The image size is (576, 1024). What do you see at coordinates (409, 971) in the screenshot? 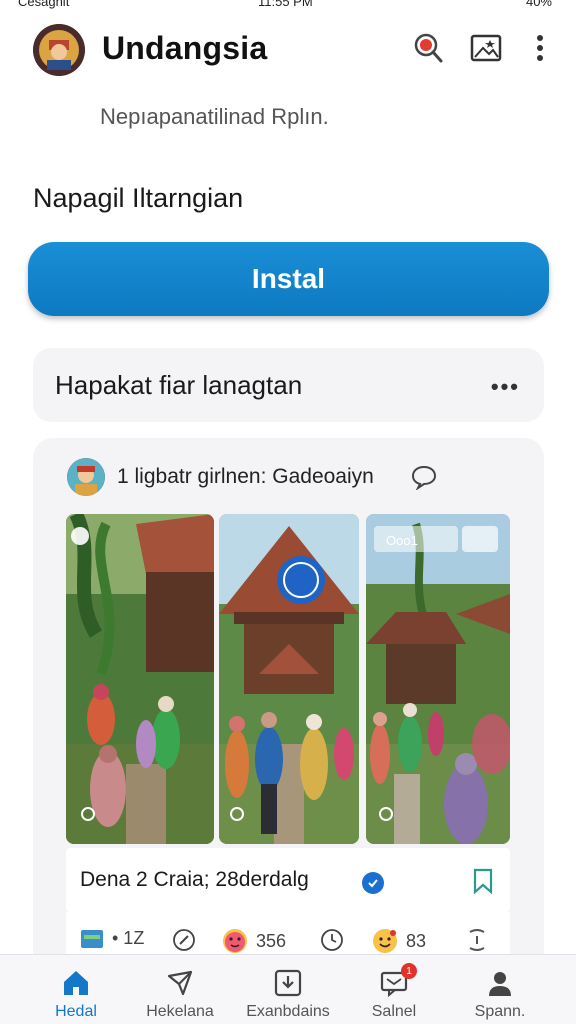
I see `notification-badge: 1` at bounding box center [409, 971].